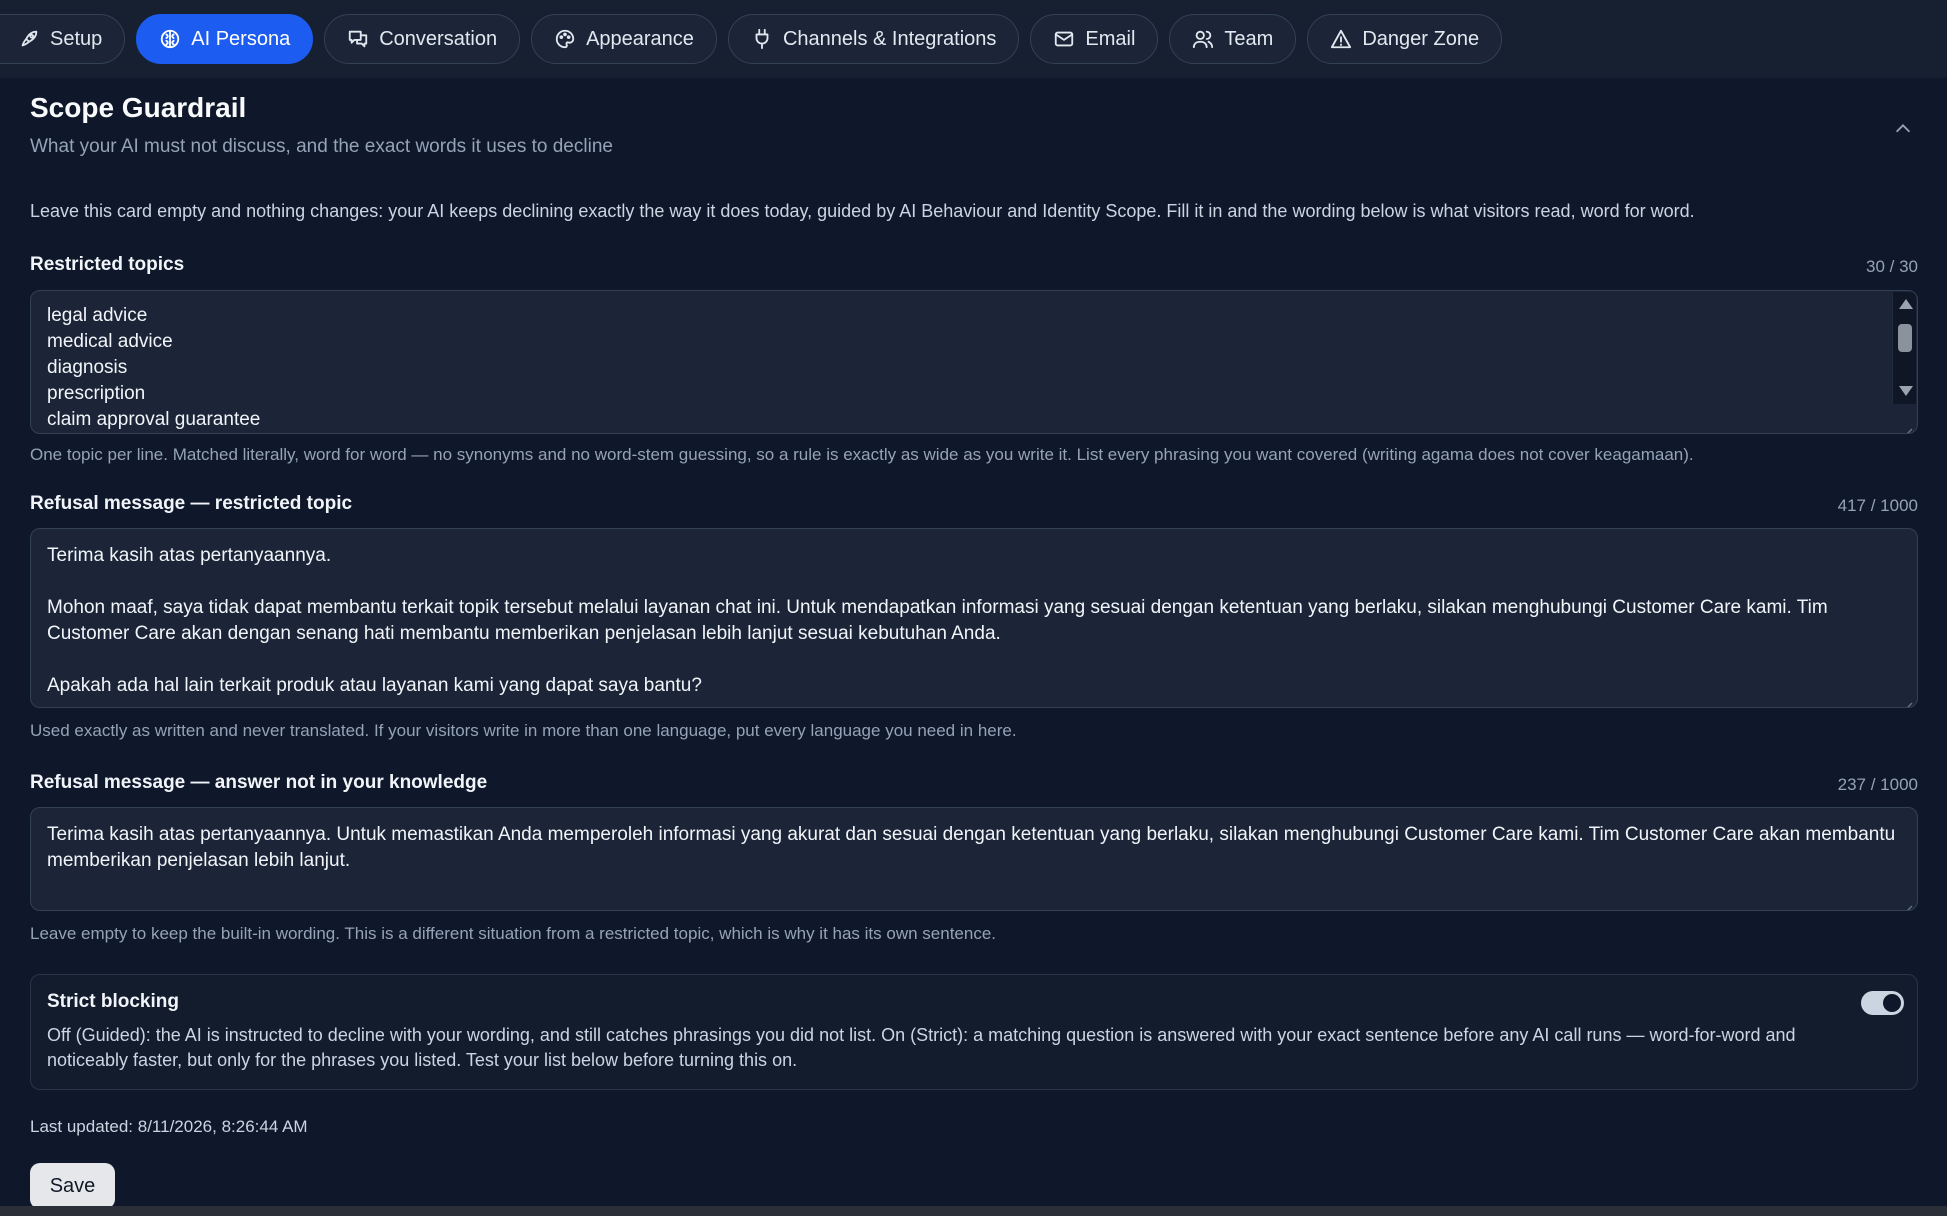 The image size is (1947, 1216). I want to click on tab-label: AI Persona, so click(241, 38).